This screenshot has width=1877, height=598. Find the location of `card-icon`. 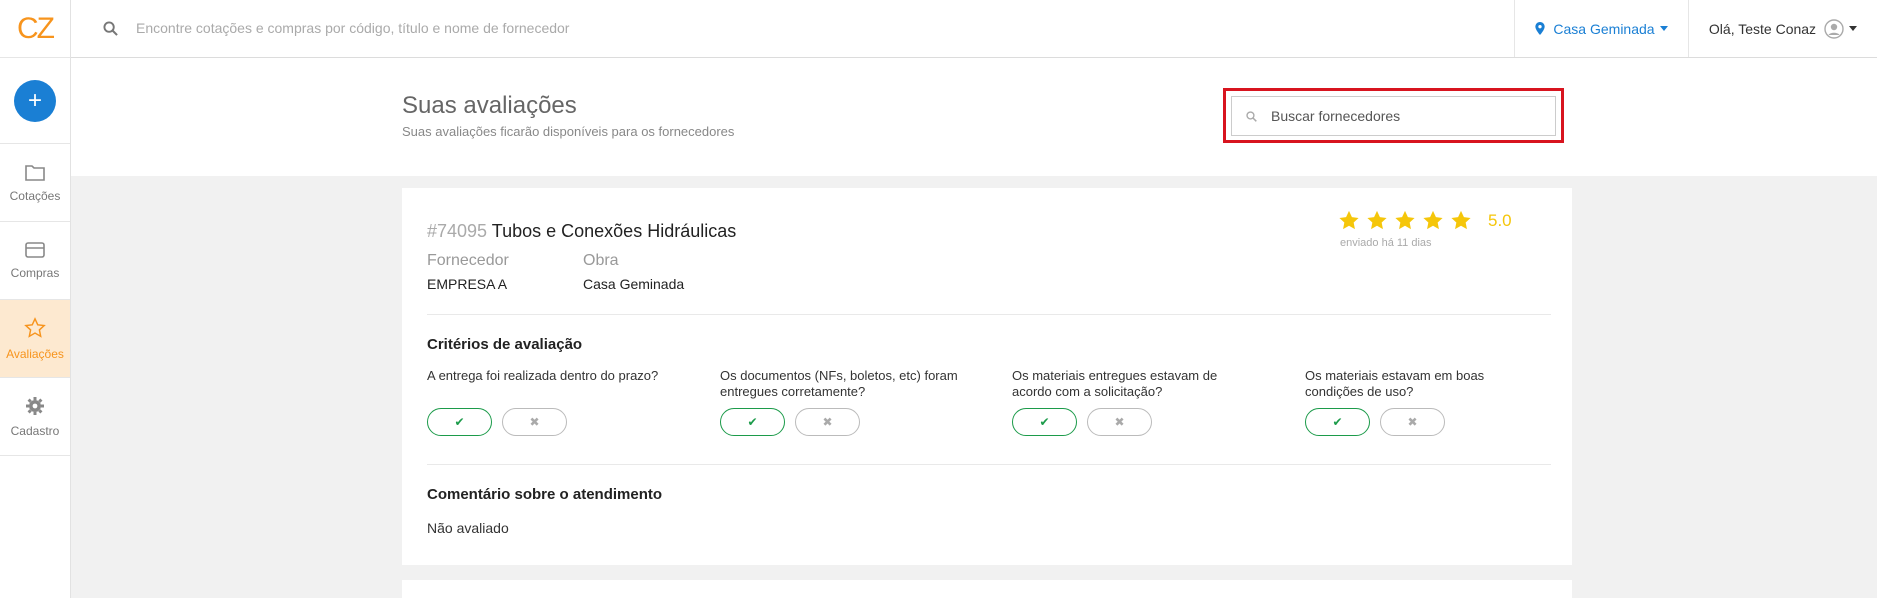

card-icon is located at coordinates (35, 249).